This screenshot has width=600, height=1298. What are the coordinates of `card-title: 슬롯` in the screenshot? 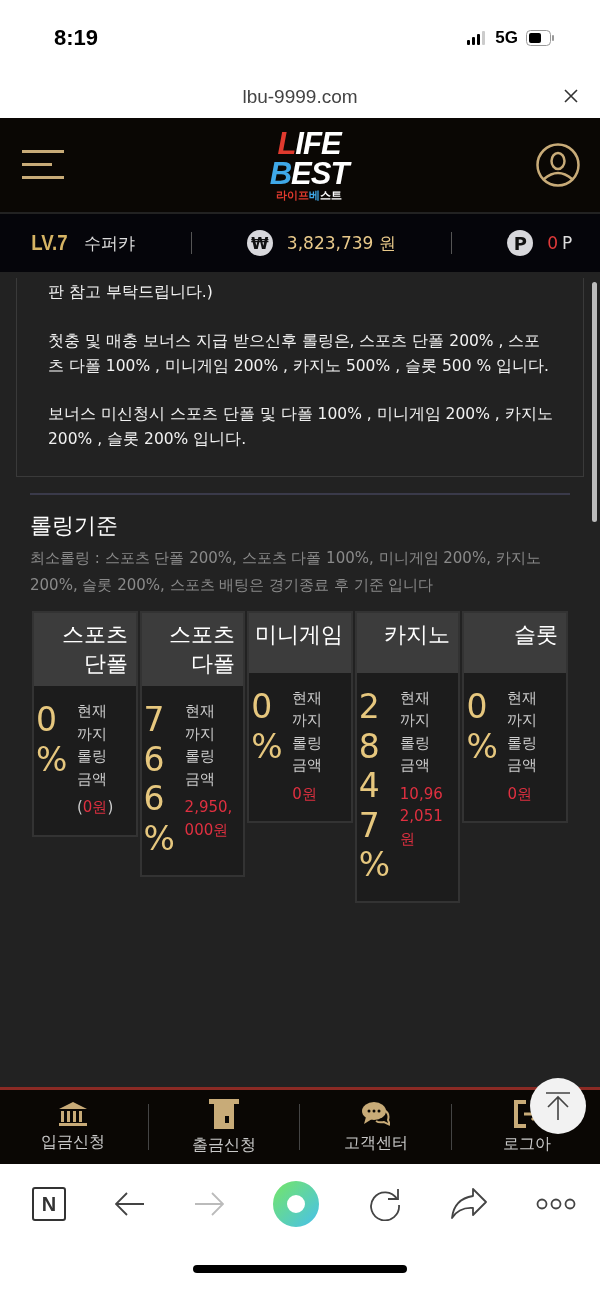 It's located at (536, 634).